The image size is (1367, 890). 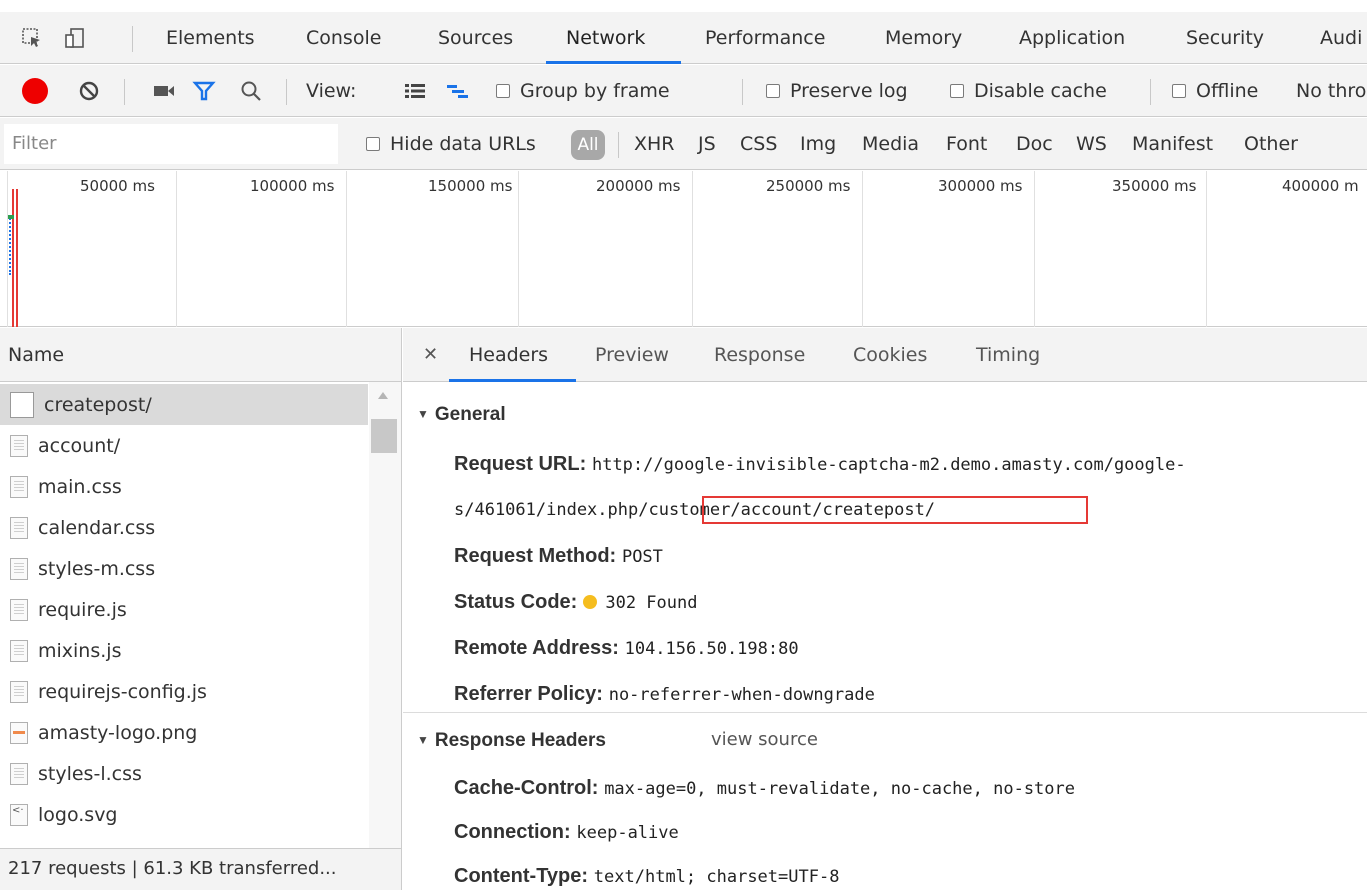 What do you see at coordinates (470, 186) in the screenshot?
I see `tick-label: 150000 ms` at bounding box center [470, 186].